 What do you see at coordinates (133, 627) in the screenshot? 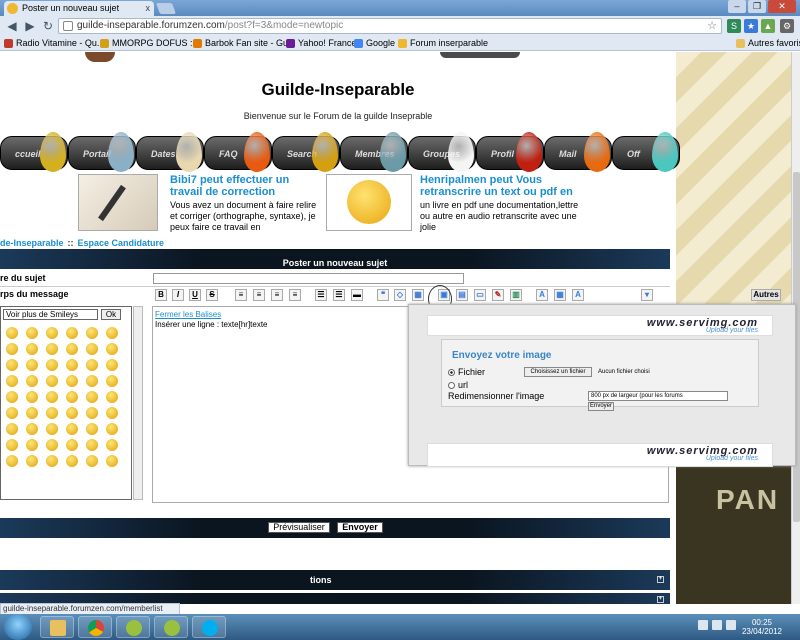
I see `taskbar-dofus` at bounding box center [133, 627].